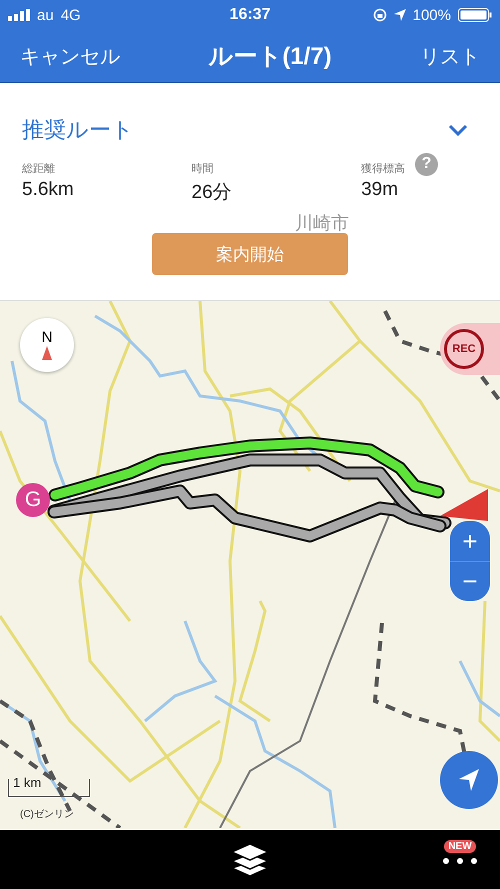 The width and height of the screenshot is (500, 889). I want to click on carrier-name: au, so click(45, 15).